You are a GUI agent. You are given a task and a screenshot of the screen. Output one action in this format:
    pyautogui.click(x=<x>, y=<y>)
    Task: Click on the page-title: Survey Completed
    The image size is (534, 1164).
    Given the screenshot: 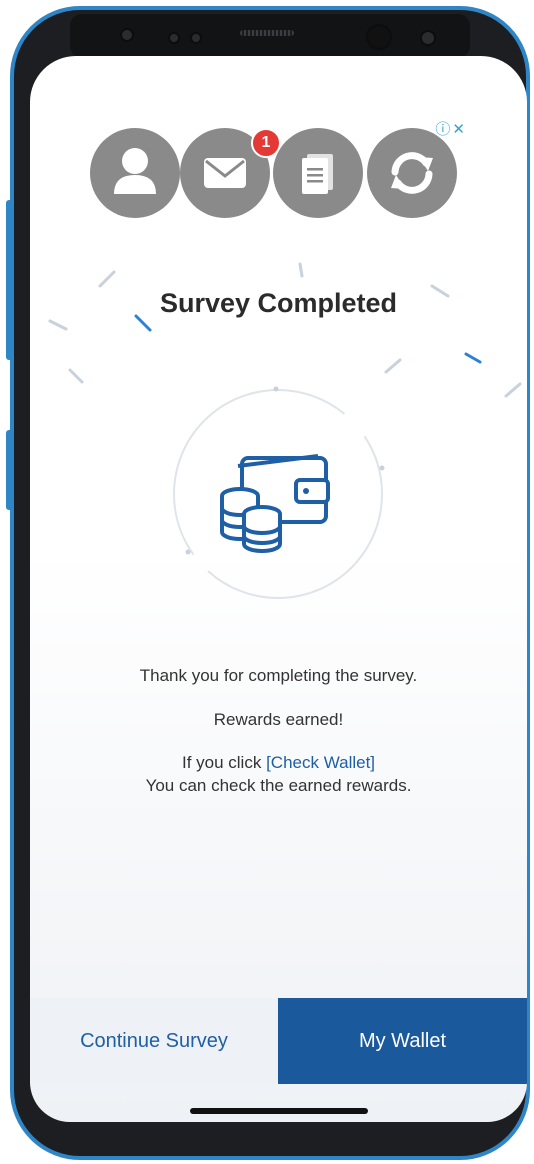 What is the action you would take?
    pyautogui.click(x=278, y=303)
    